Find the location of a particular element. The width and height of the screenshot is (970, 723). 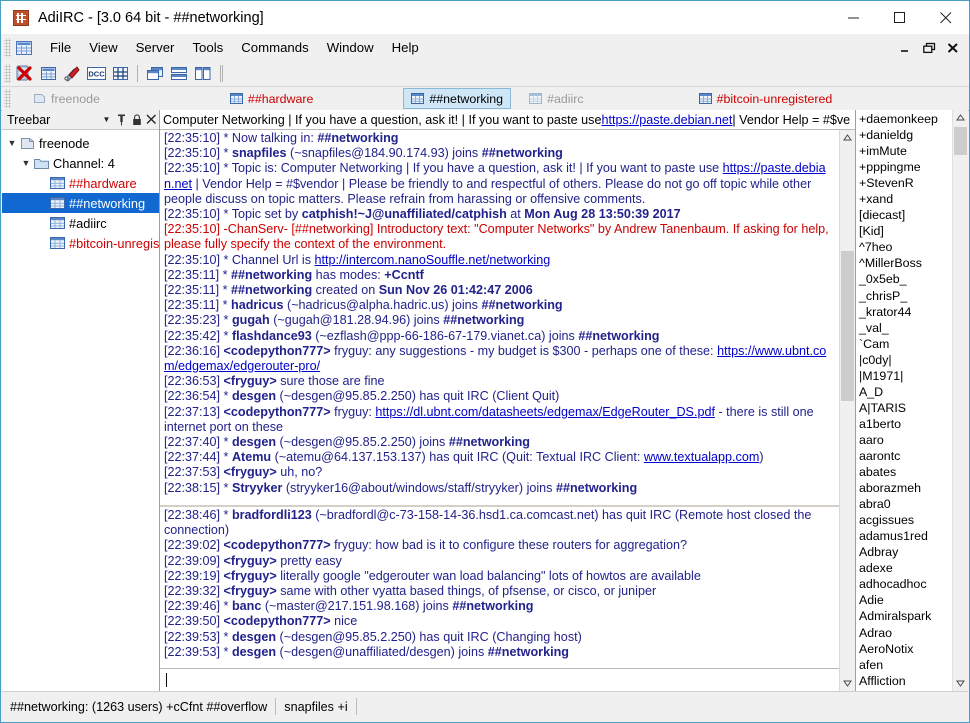

chat-scroll-track is located at coordinates (847, 410).